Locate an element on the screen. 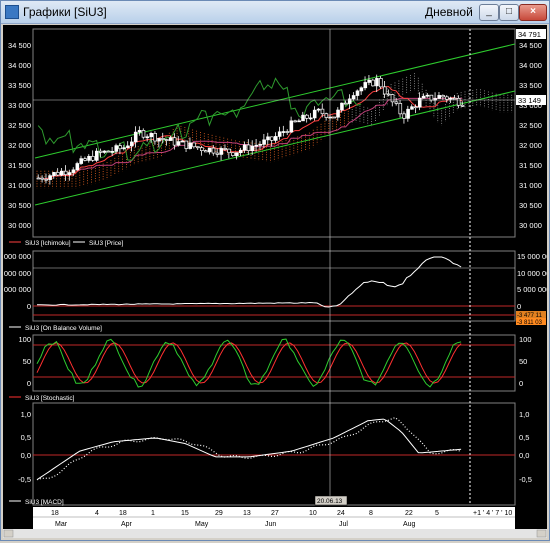 This screenshot has height=543, width=550. app-icon is located at coordinates (12, 12).